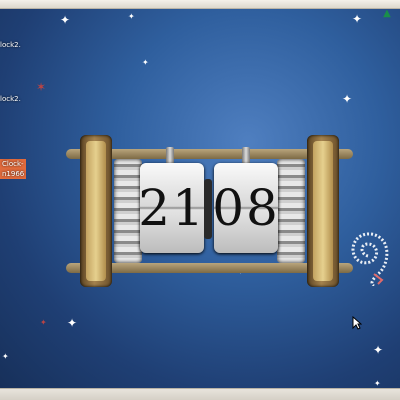  What do you see at coordinates (323, 211) in the screenshot?
I see `clock-right-cap` at bounding box center [323, 211].